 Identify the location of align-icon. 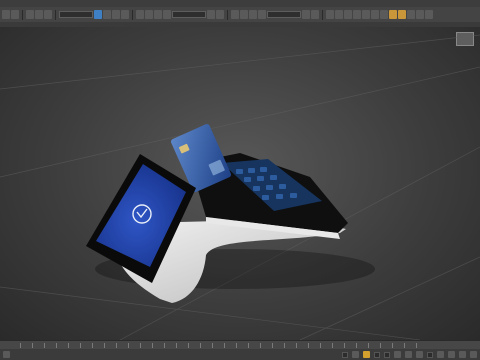
(315, 14).